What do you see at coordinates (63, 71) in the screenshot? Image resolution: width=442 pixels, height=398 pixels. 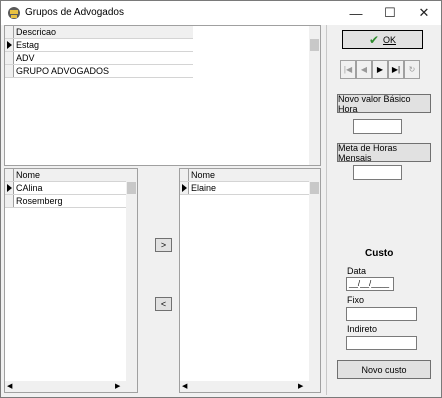 I see `table-cell: GRUPO ADVOGADOS` at bounding box center [63, 71].